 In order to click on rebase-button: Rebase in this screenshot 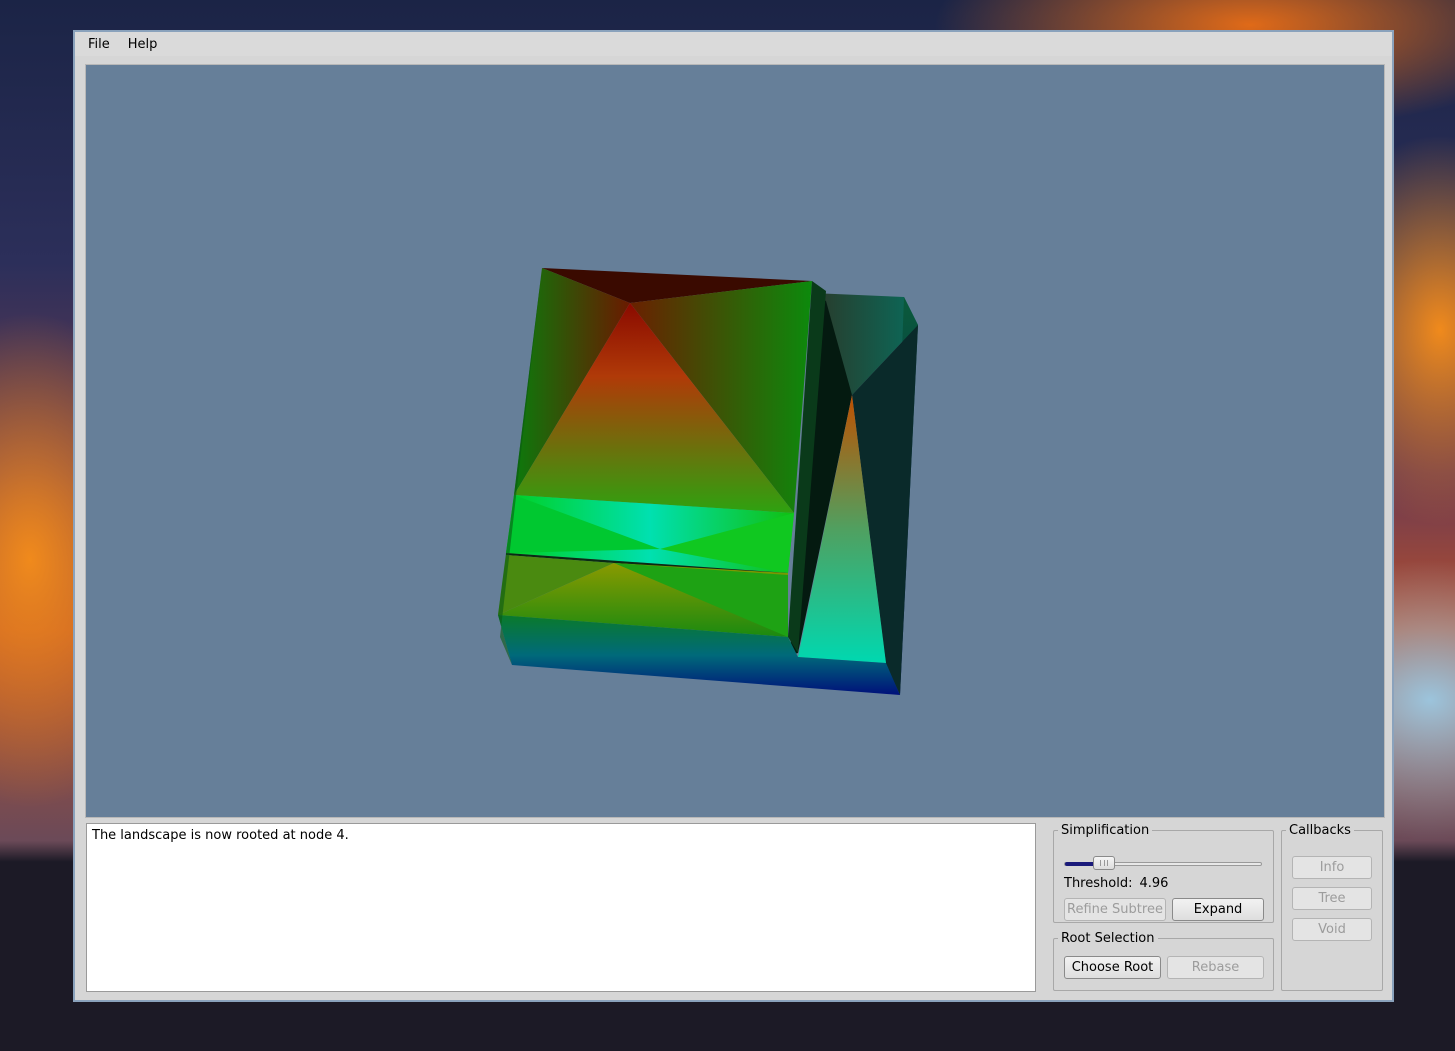, I will do `click(1215, 967)`.